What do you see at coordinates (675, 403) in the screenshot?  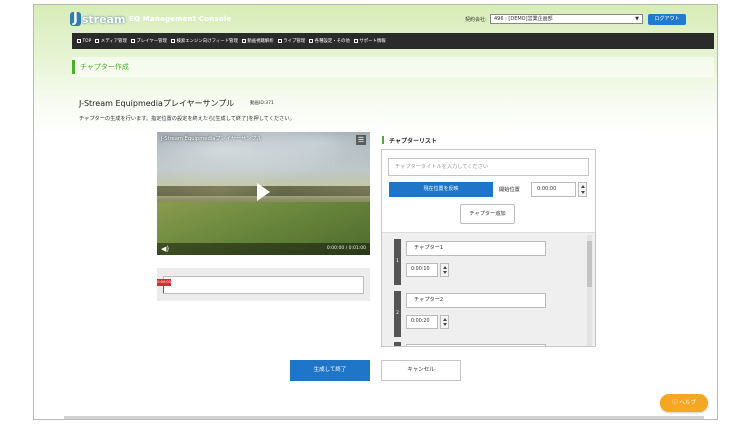 I see `question-circle-icon: ⓘ` at bounding box center [675, 403].